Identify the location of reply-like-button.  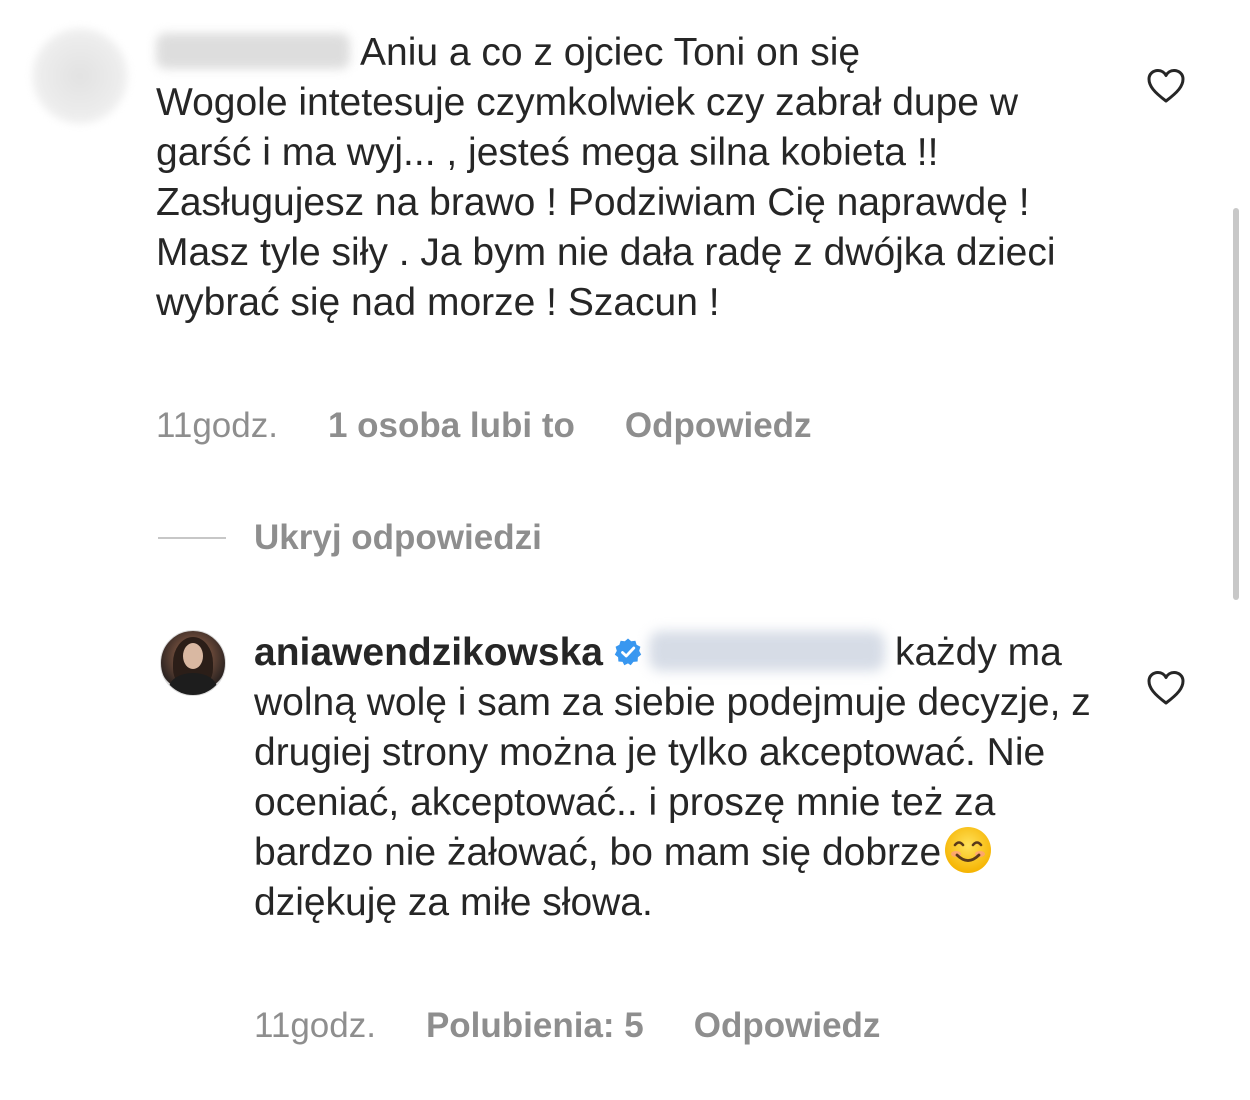
(1166, 688).